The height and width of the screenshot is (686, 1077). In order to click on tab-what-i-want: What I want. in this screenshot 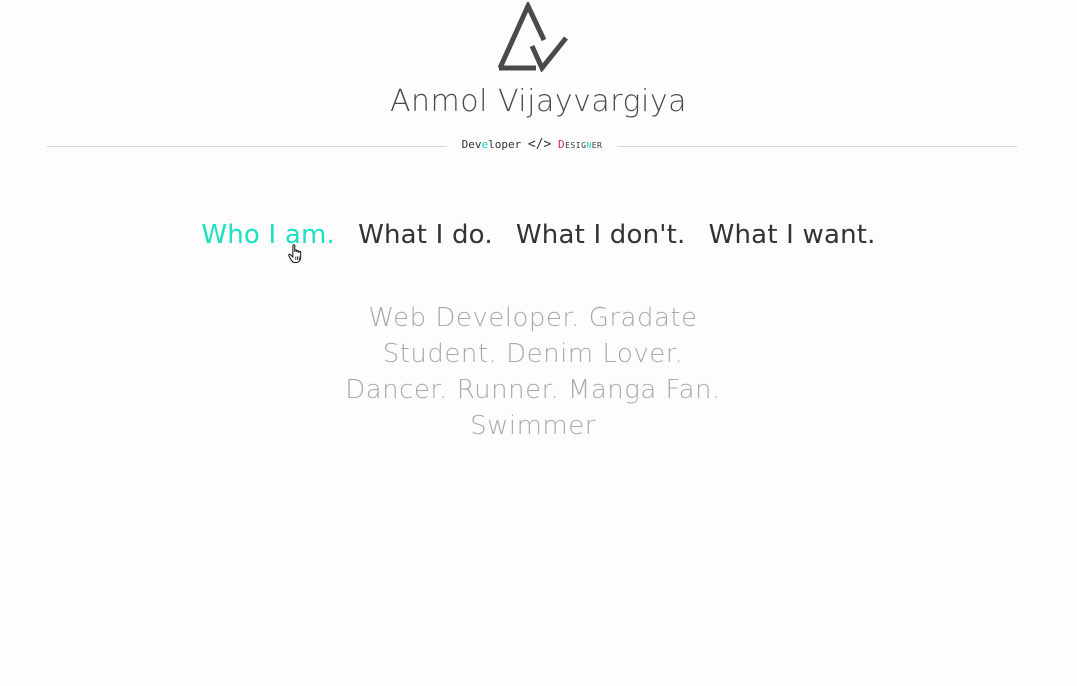, I will do `click(792, 235)`.